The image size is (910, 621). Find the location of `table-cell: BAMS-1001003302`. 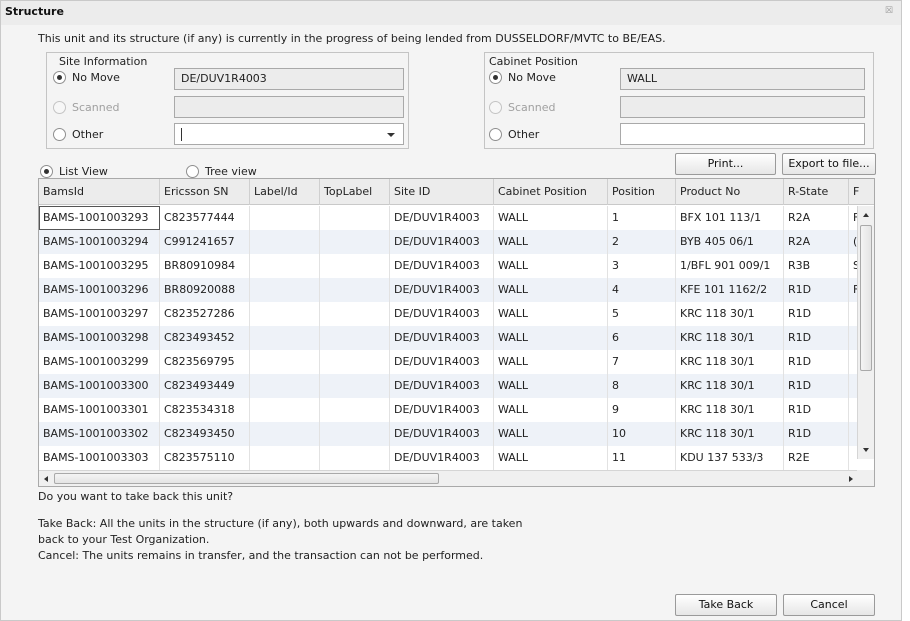

table-cell: BAMS-1001003302 is located at coordinates (99, 434).